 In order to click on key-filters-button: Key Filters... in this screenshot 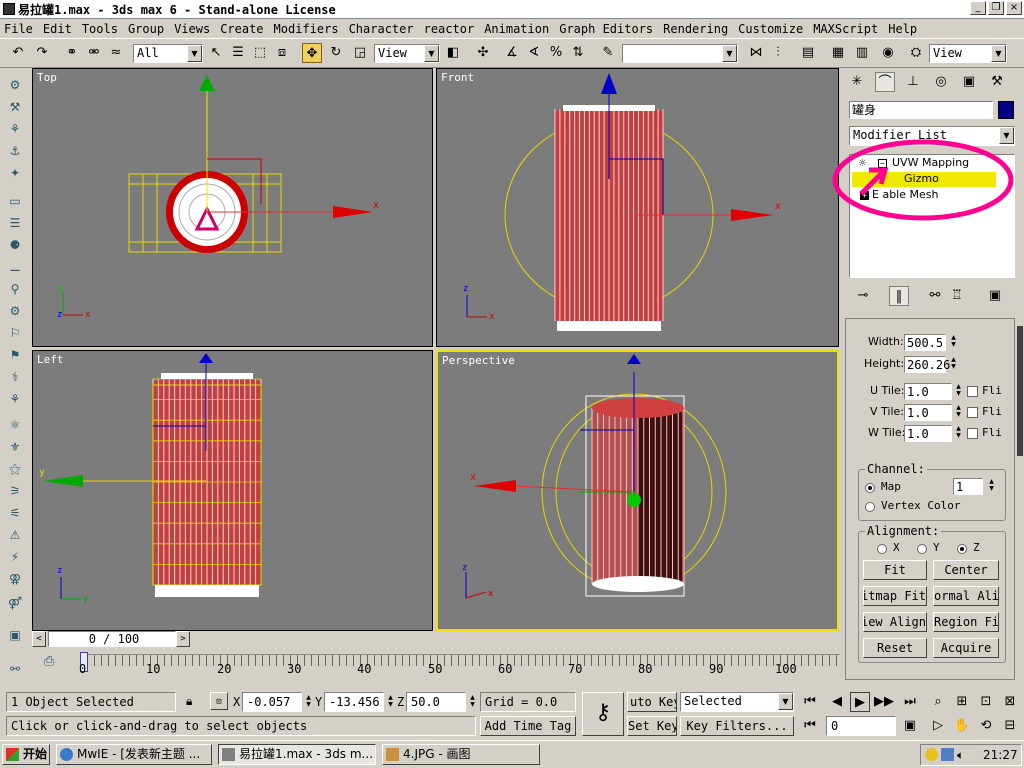, I will do `click(737, 726)`.